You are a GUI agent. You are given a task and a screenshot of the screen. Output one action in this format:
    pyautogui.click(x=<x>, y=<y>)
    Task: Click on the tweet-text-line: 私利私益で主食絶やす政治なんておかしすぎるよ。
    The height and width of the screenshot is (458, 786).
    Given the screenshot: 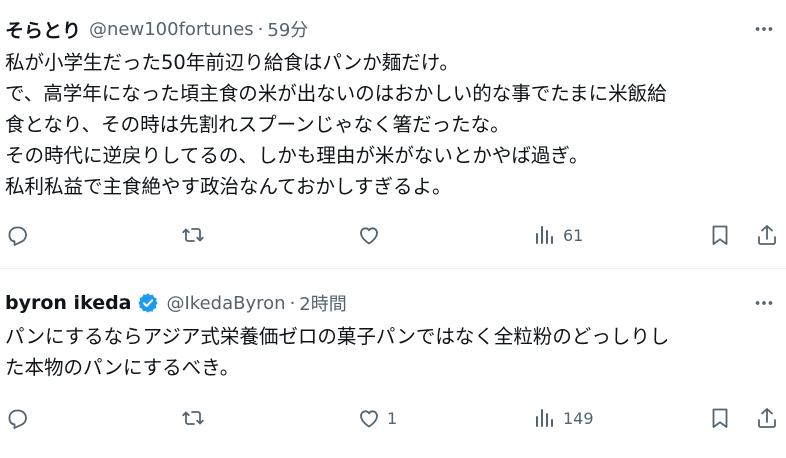 What is the action you would take?
    pyautogui.click(x=228, y=186)
    